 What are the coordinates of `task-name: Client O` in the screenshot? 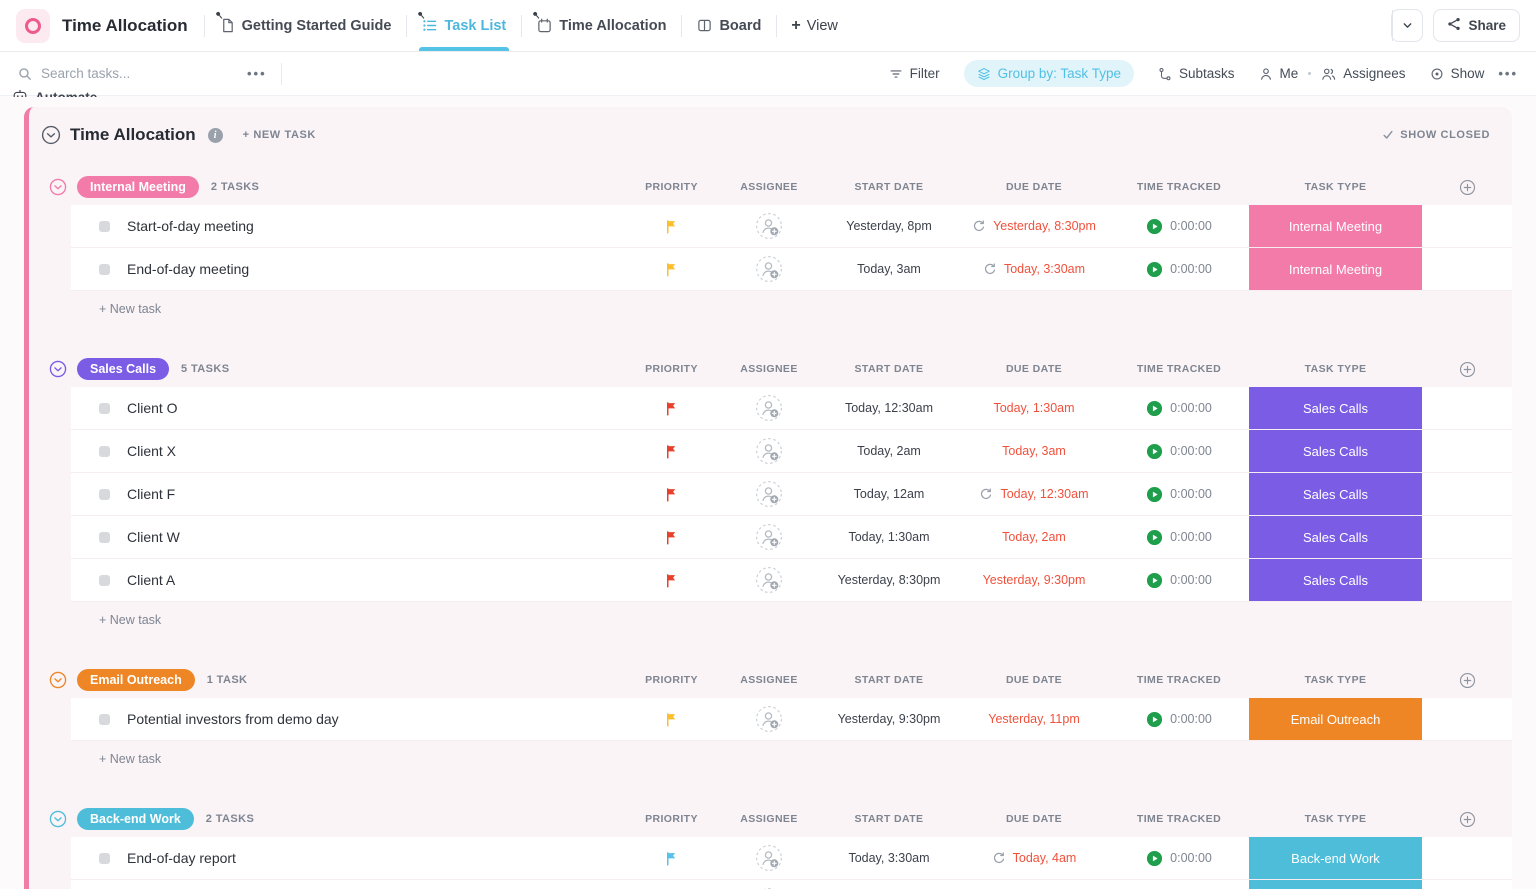 It's located at (152, 408).